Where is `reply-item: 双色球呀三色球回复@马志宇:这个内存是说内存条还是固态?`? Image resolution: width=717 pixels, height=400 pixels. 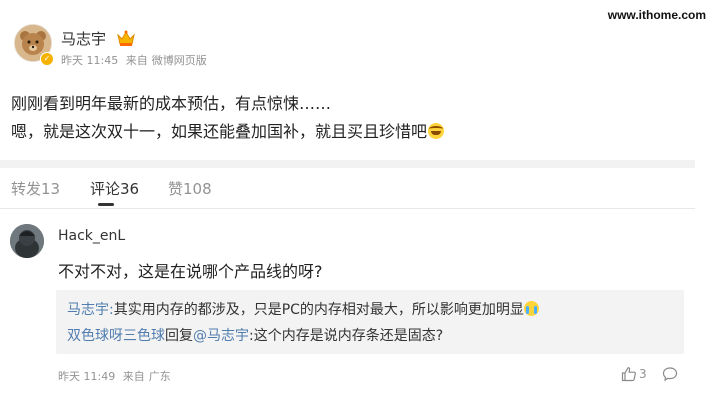 reply-item: 双色球呀三色球回复@马志宇:这个内存是说内存条还是固态? is located at coordinates (255, 335).